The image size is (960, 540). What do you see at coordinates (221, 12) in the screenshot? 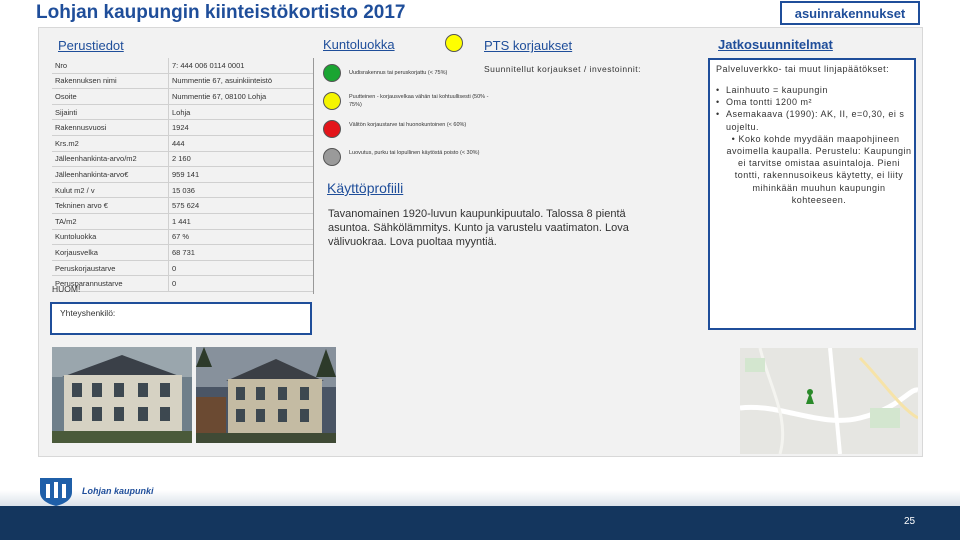
I see `page-title: Lohjan kaupungin kiinteistökortisto 2017` at bounding box center [221, 12].